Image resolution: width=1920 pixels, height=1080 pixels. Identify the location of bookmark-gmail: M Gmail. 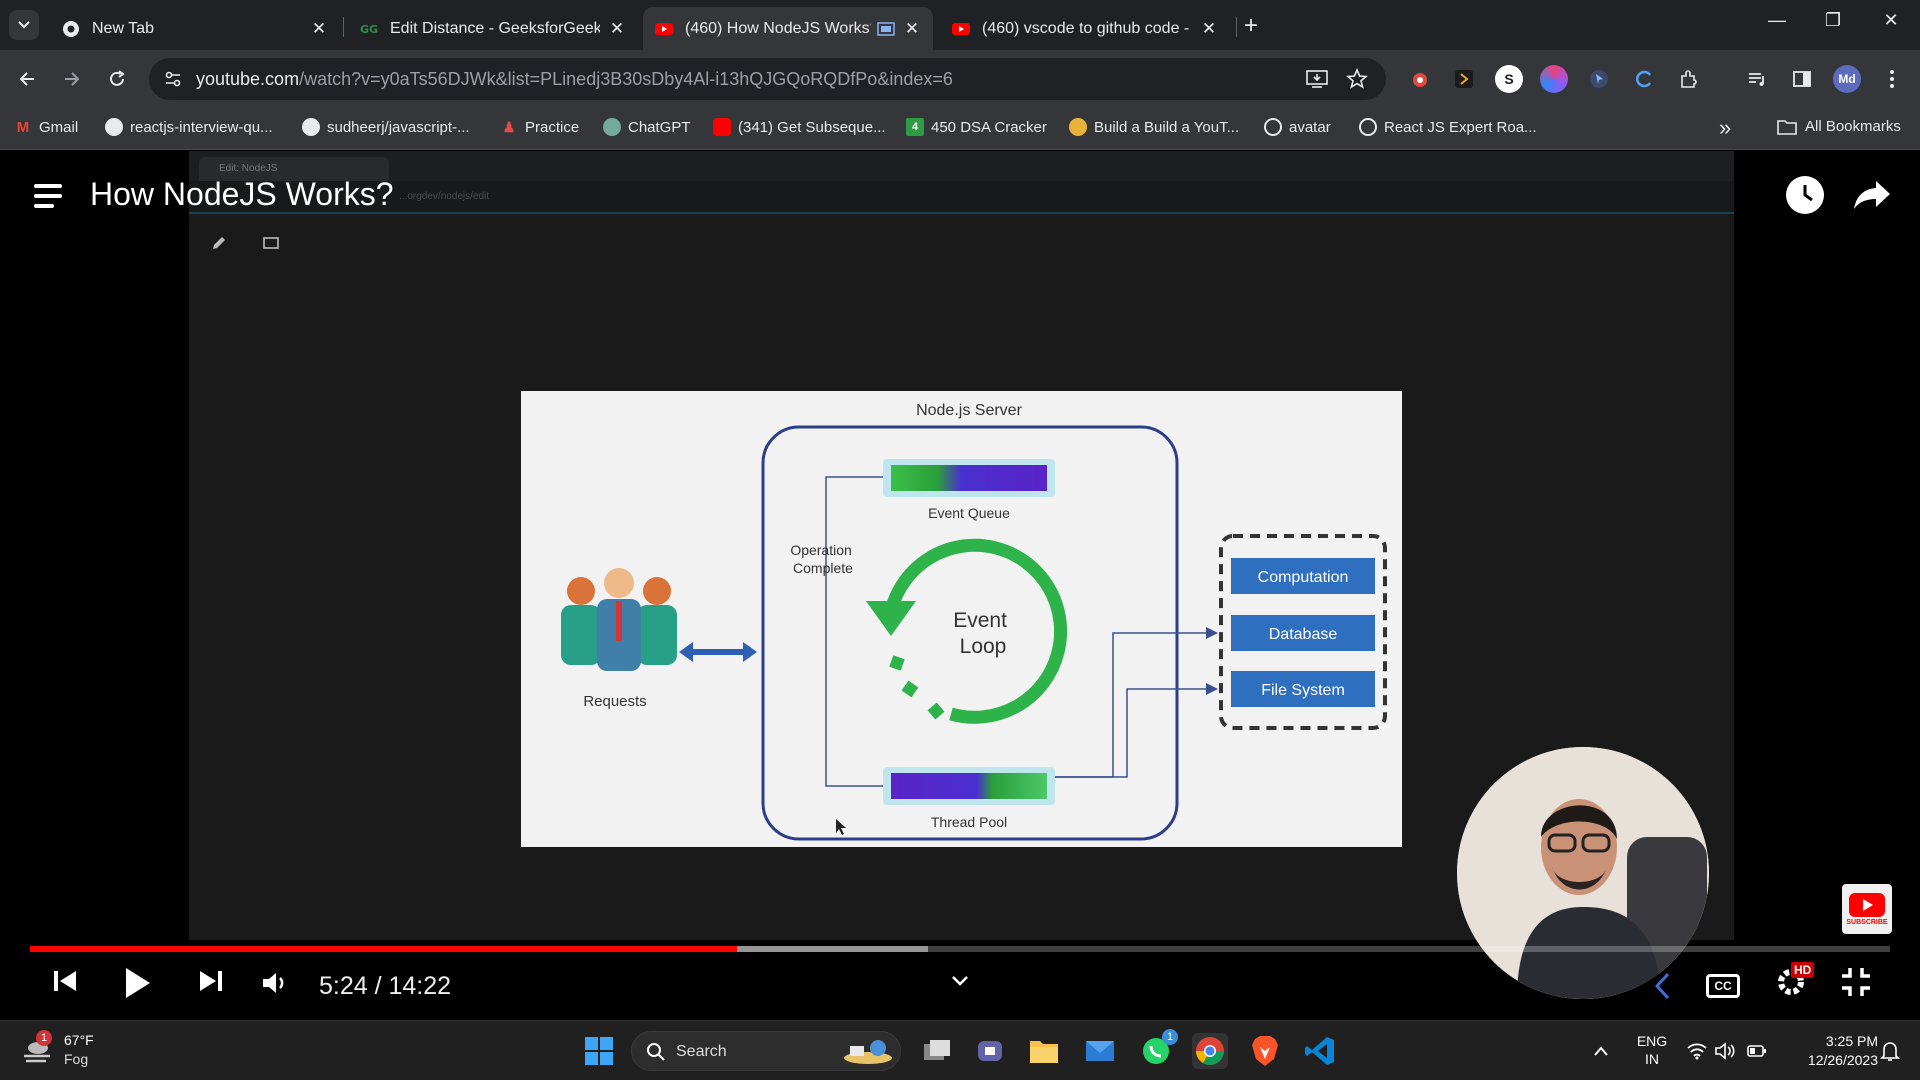
(46, 127).